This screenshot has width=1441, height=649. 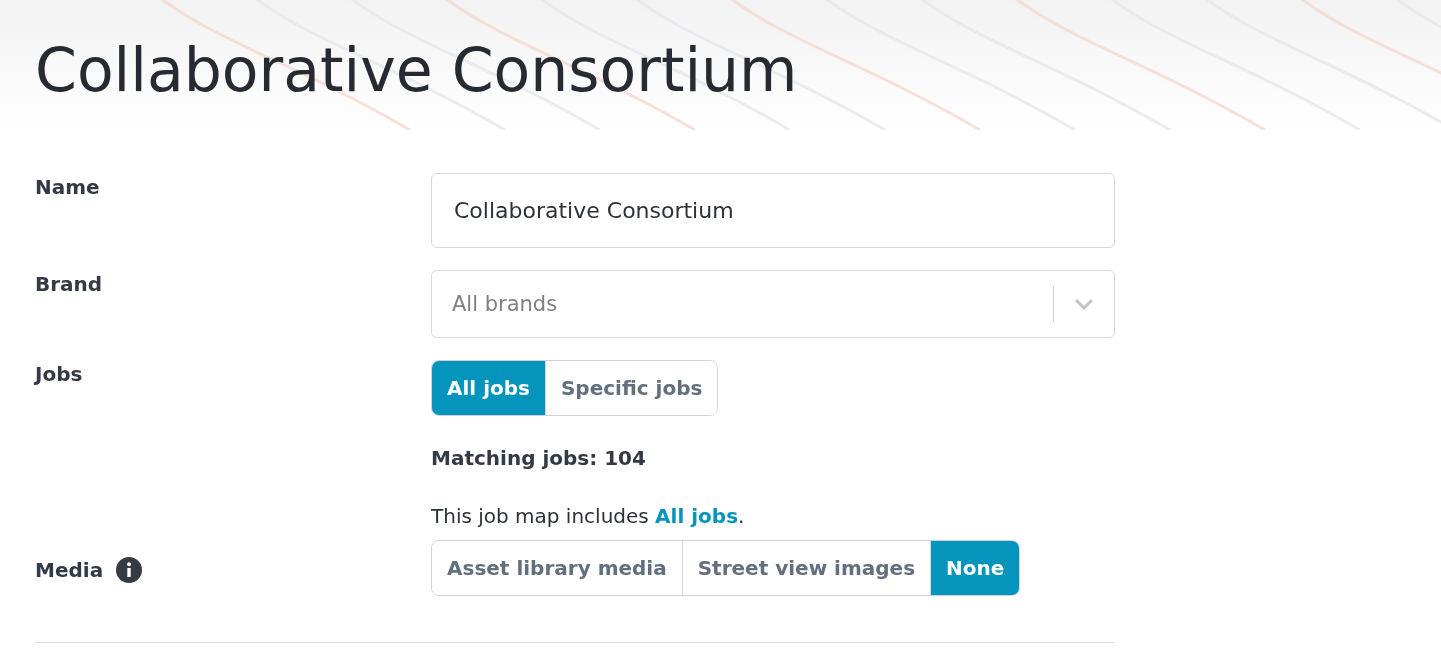 What do you see at coordinates (773, 210) in the screenshot?
I see `name-input: Collaborative Consortium` at bounding box center [773, 210].